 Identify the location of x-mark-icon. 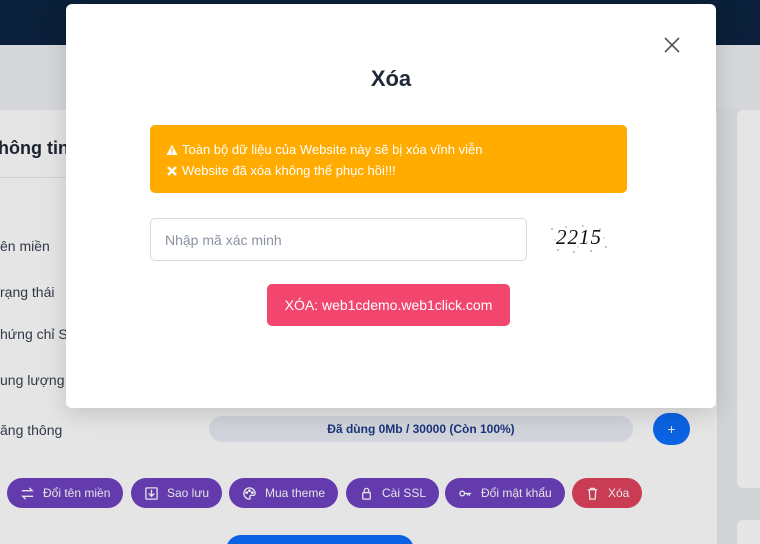
(172, 170).